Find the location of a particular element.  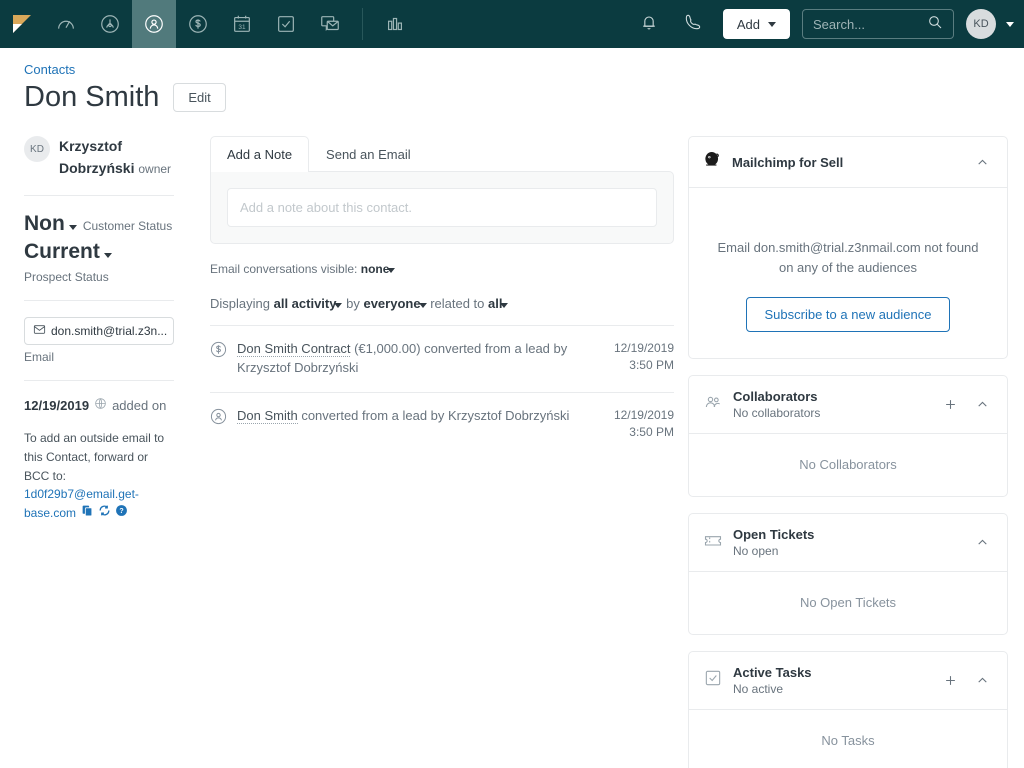

mailchimp-title: Mailchimp for Sell is located at coordinates (788, 162).